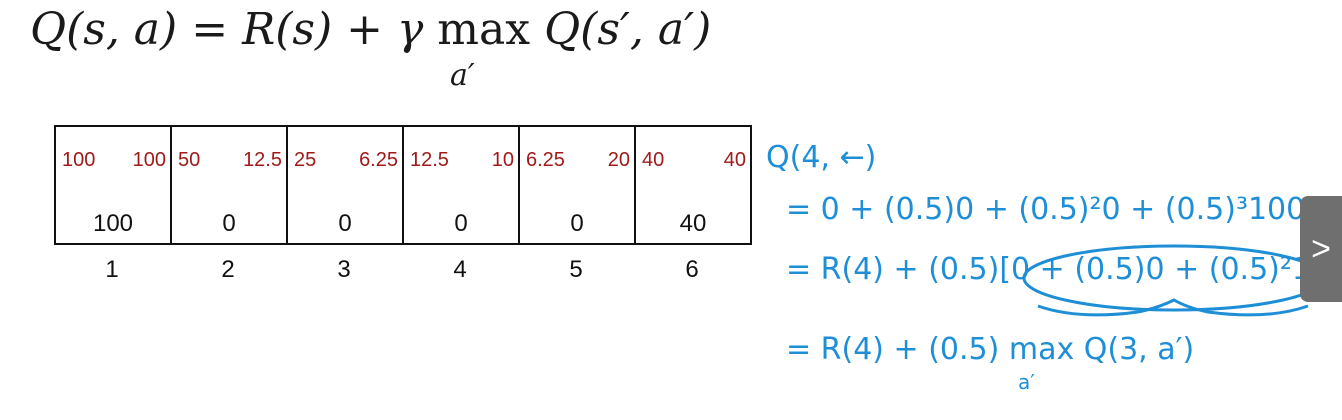 The width and height of the screenshot is (1342, 420). I want to click on circle-annotation, so click(1174, 280).